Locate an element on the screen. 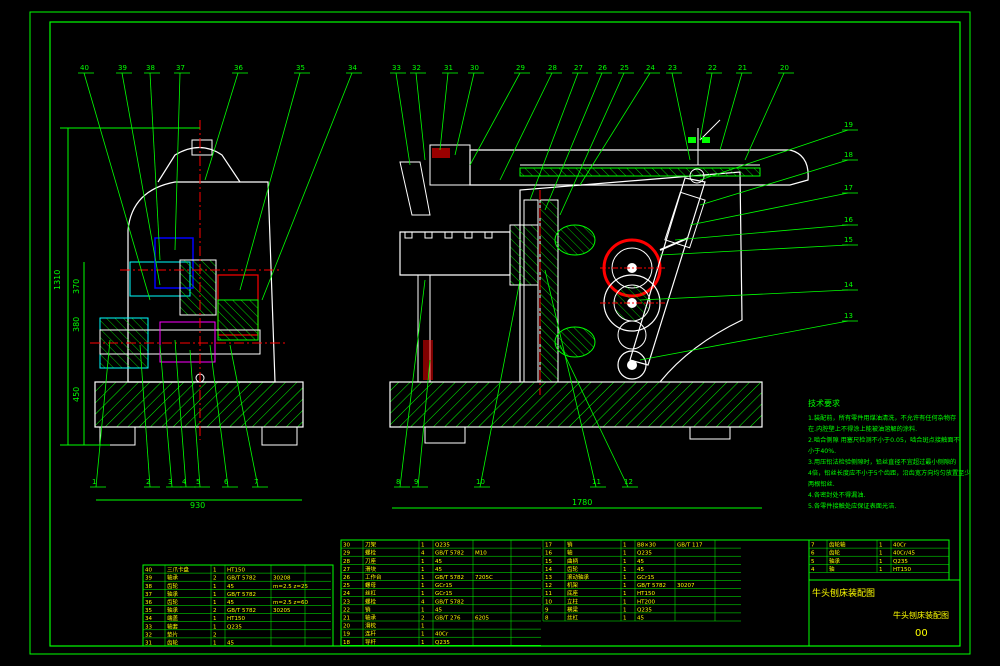 The height and width of the screenshot is (666, 1000). balloon-label: 36 is located at coordinates (238, 68).